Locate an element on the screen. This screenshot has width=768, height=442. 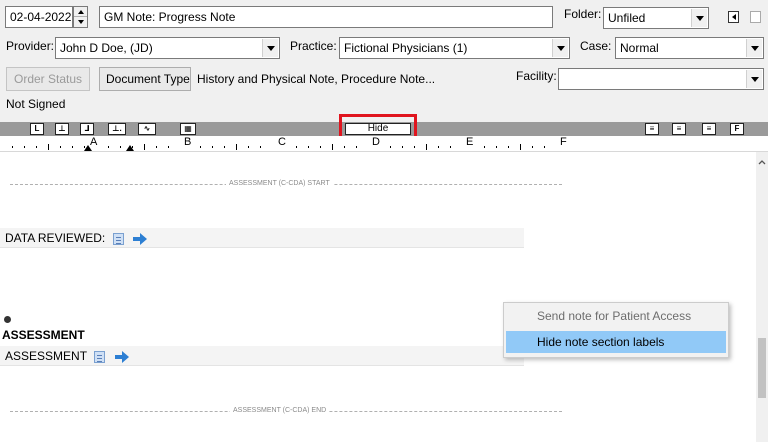
bullet-icon is located at coordinates (7, 319).